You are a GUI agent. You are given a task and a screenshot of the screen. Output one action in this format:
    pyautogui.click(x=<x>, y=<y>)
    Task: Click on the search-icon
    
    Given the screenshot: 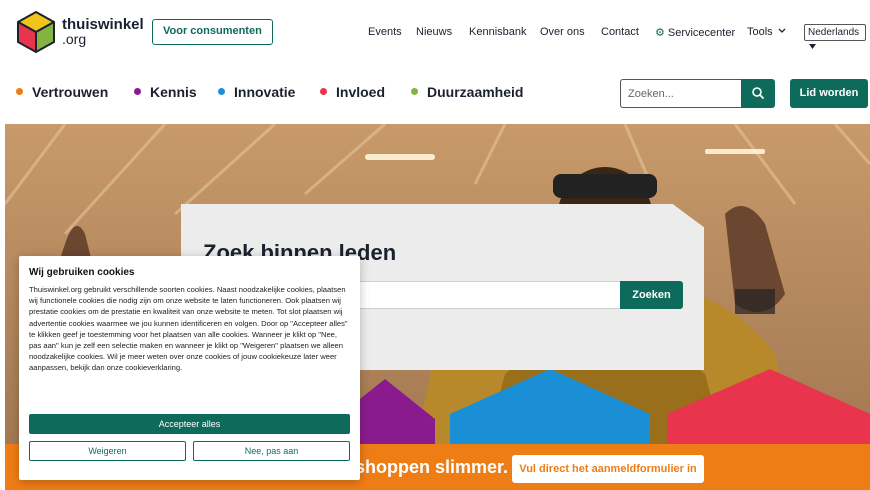 What is the action you would take?
    pyautogui.click(x=758, y=93)
    